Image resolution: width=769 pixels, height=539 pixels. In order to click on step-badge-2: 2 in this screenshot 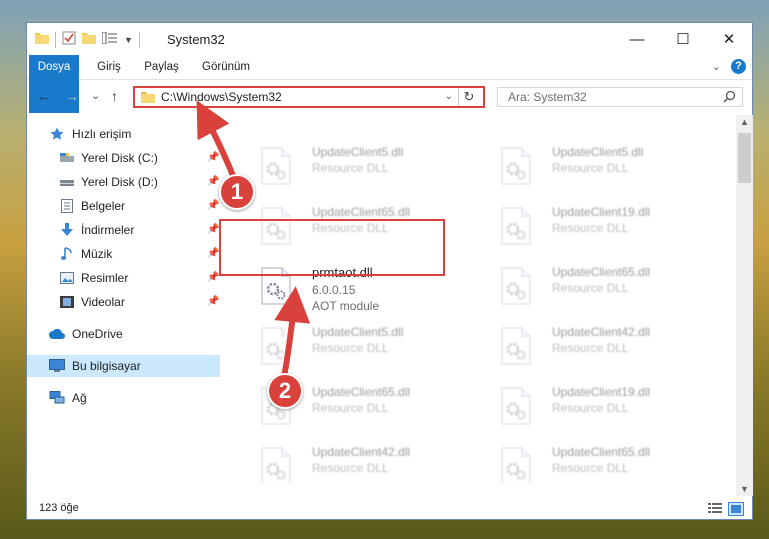, I will do `click(285, 391)`.